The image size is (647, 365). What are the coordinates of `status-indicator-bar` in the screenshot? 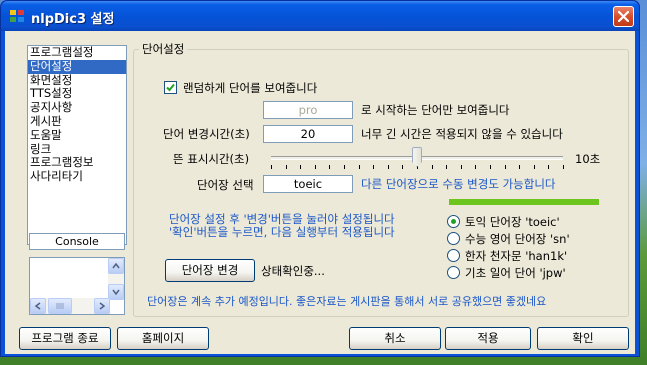 It's located at (524, 202).